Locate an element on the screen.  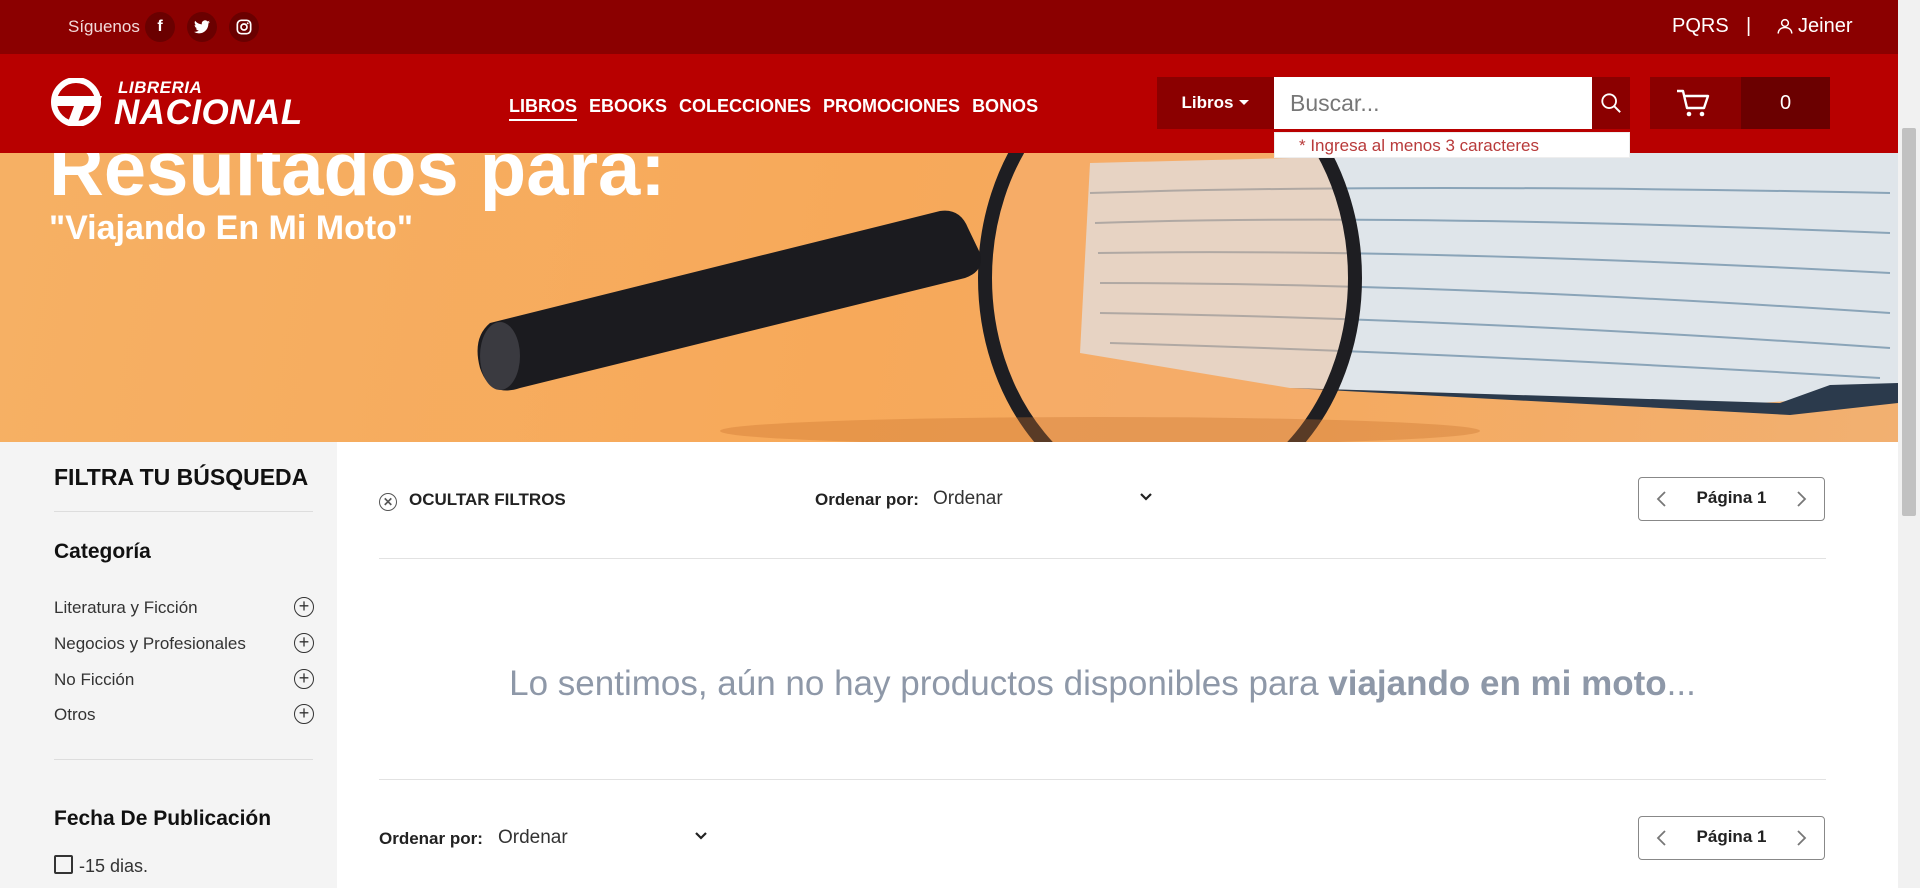
category-item: Otros + is located at coordinates (184, 715).